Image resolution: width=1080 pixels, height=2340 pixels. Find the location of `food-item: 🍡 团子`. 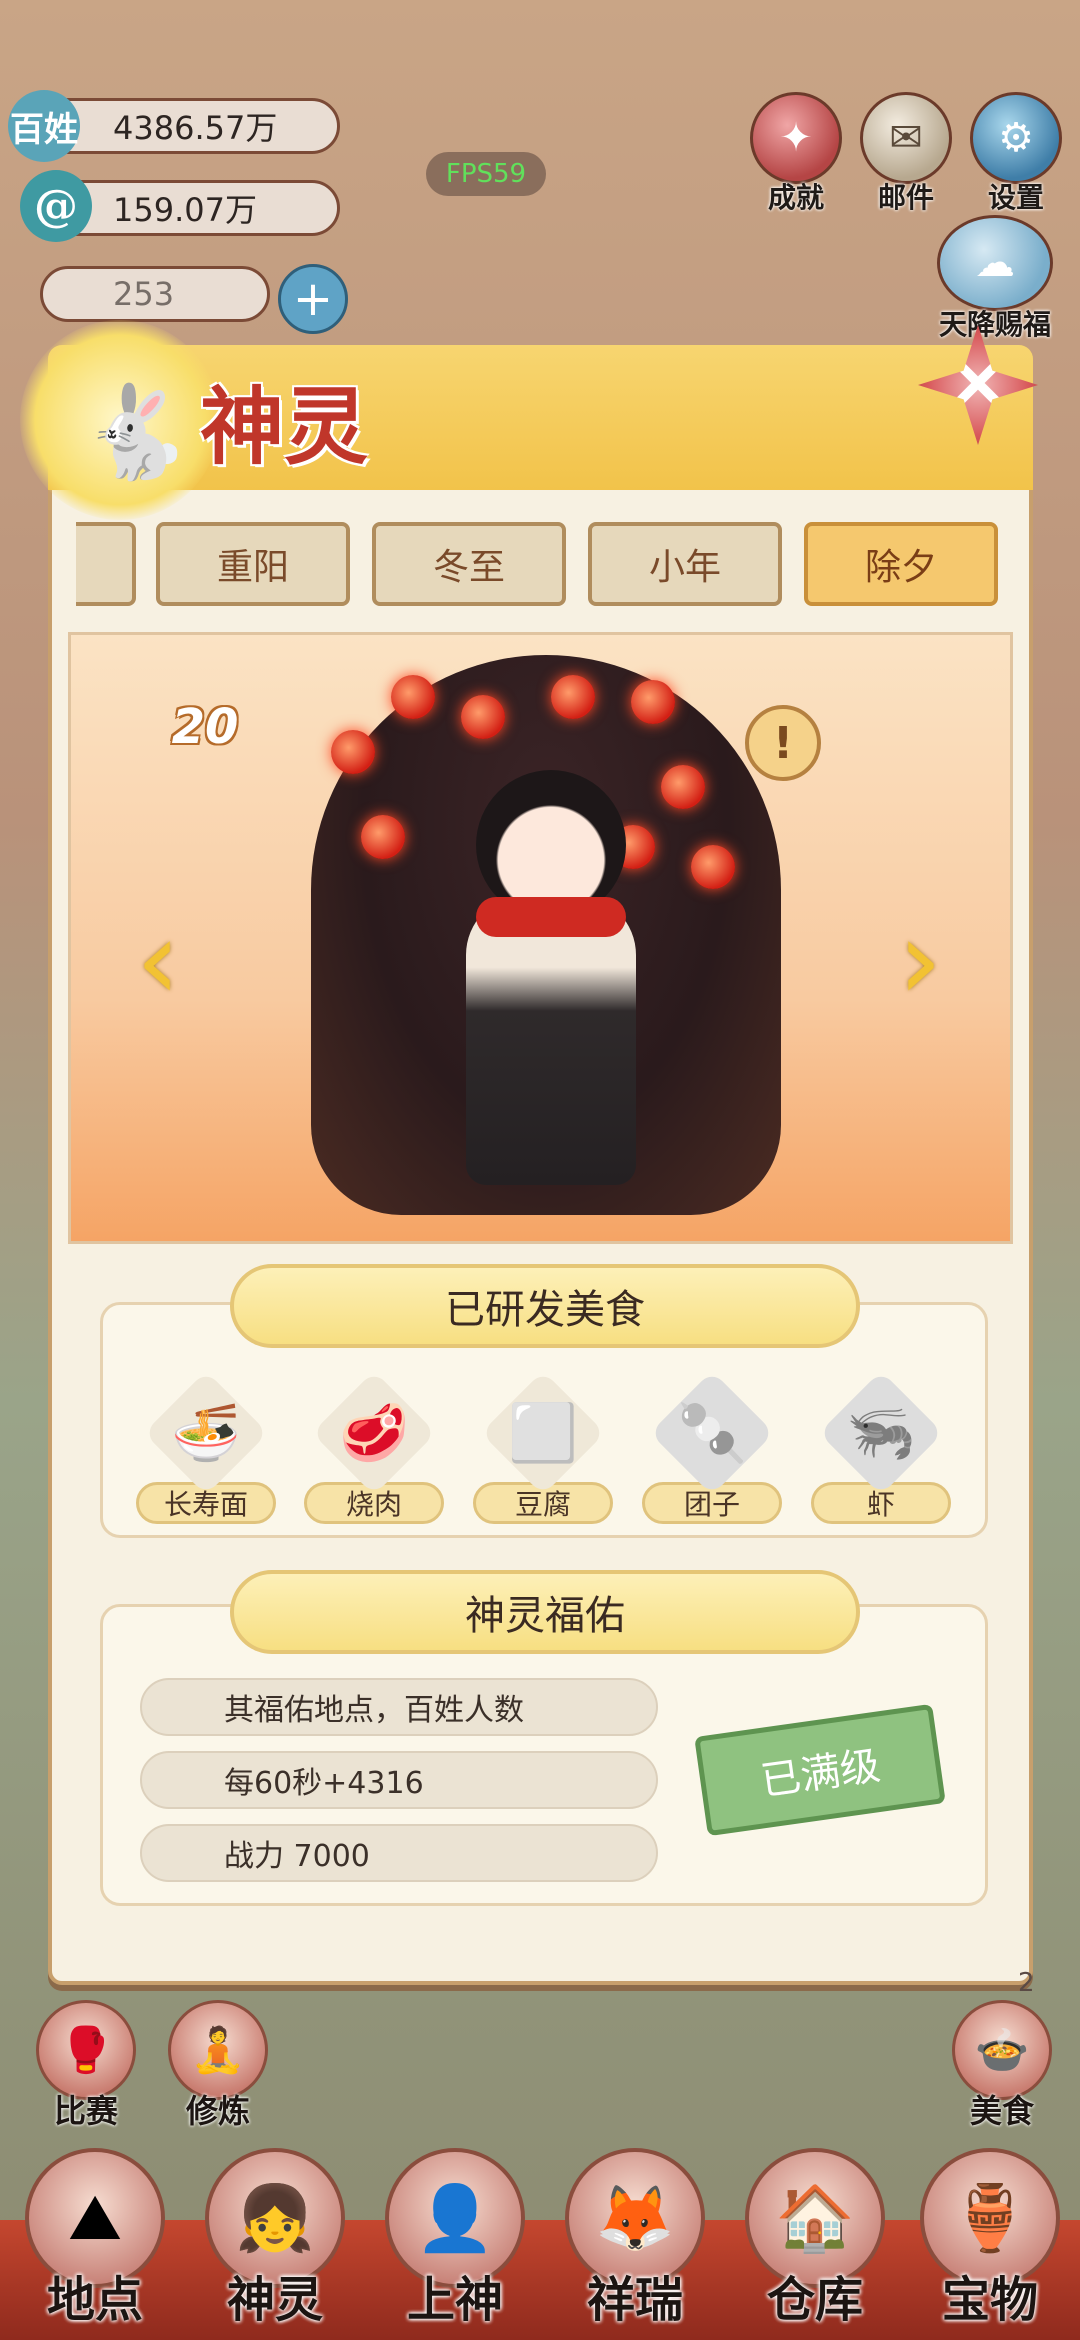

food-item: 🍡 团子 is located at coordinates (712, 1447).